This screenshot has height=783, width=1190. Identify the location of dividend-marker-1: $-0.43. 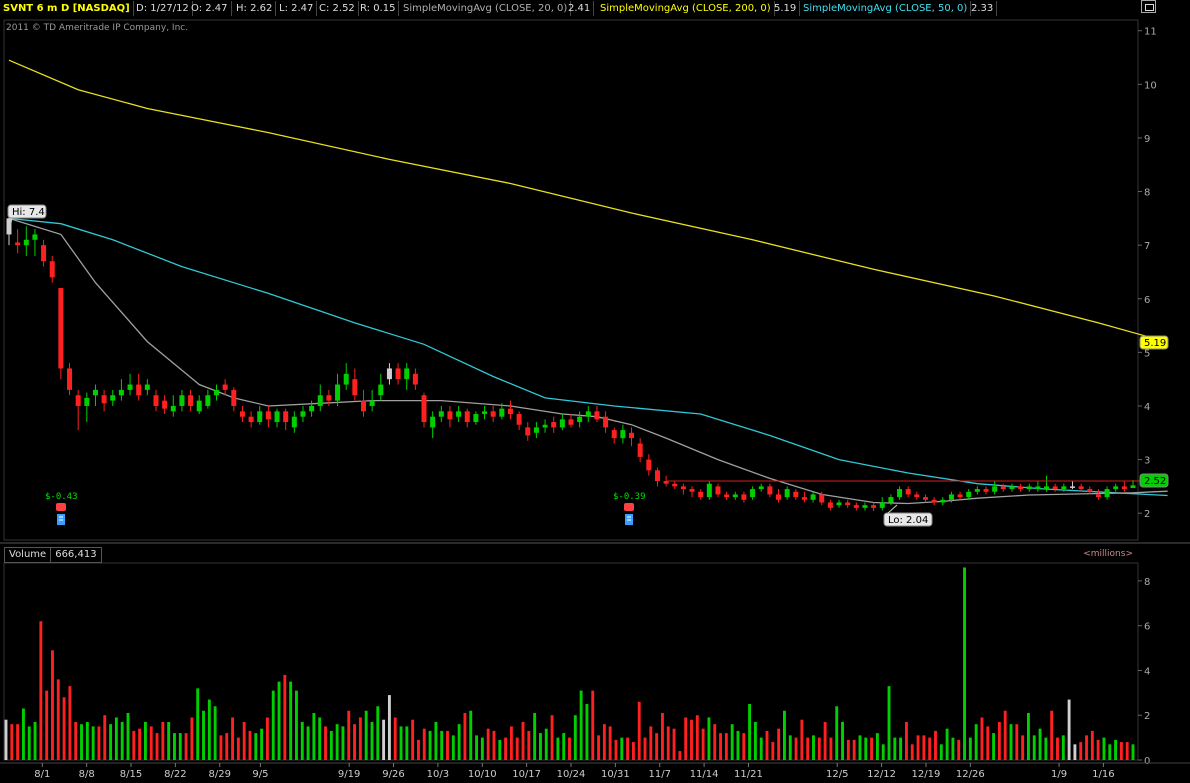
(61, 508).